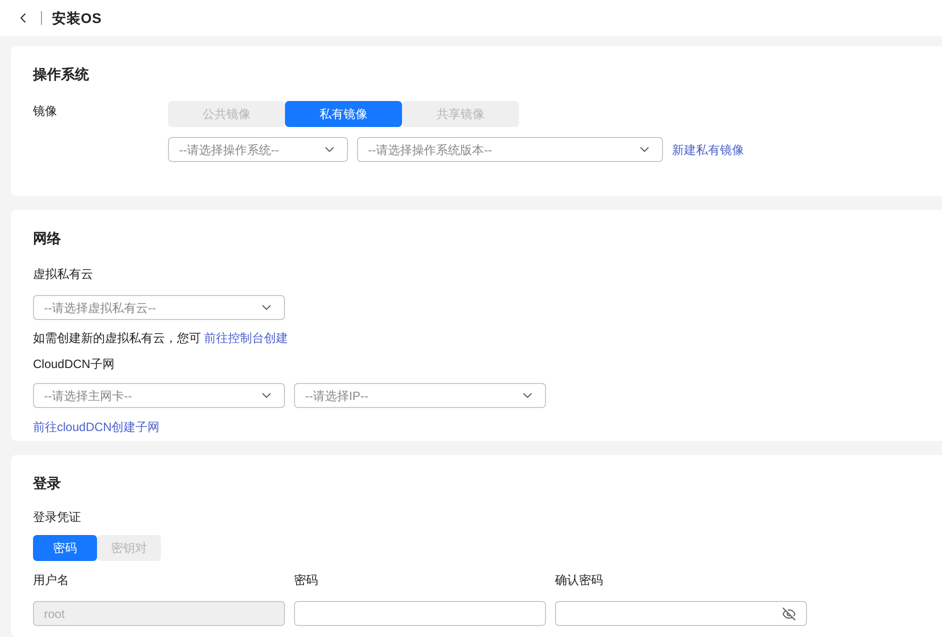 This screenshot has height=637, width=942. I want to click on input-field, so click(420, 613).